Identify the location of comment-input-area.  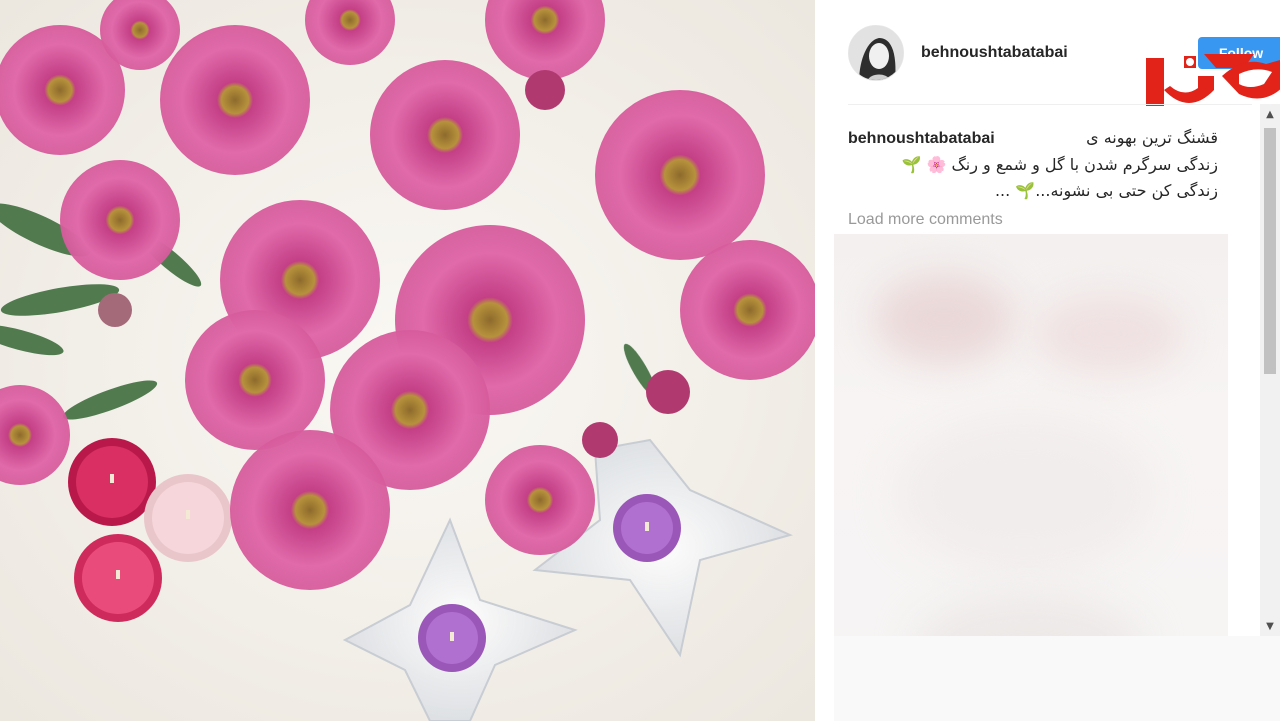
(1057, 678).